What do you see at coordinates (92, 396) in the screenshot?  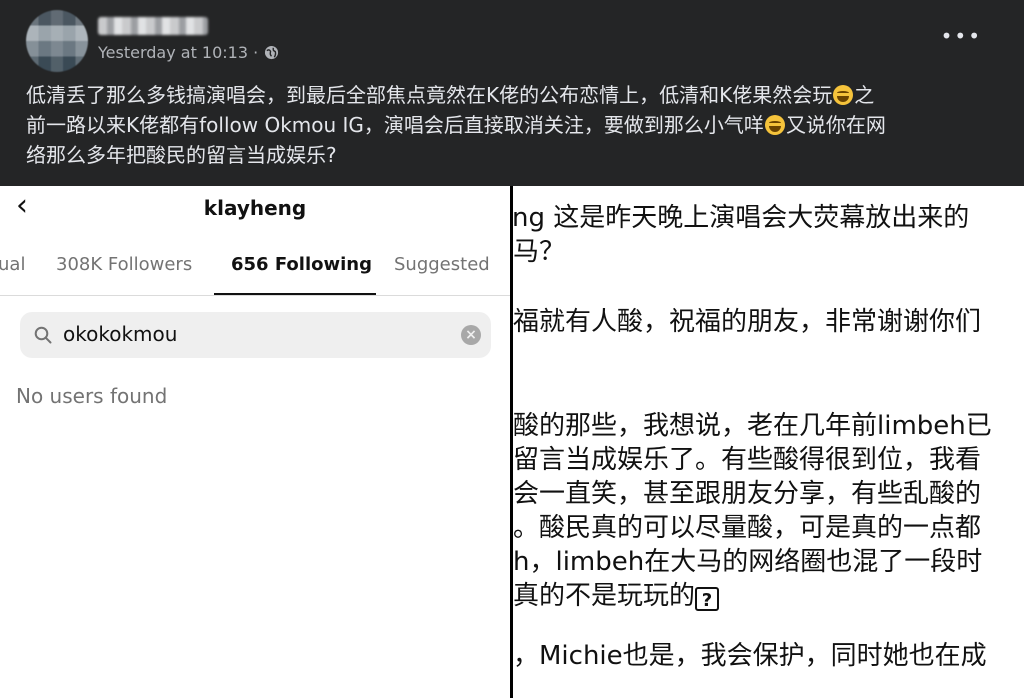 I see `empty-results-message: No users found` at bounding box center [92, 396].